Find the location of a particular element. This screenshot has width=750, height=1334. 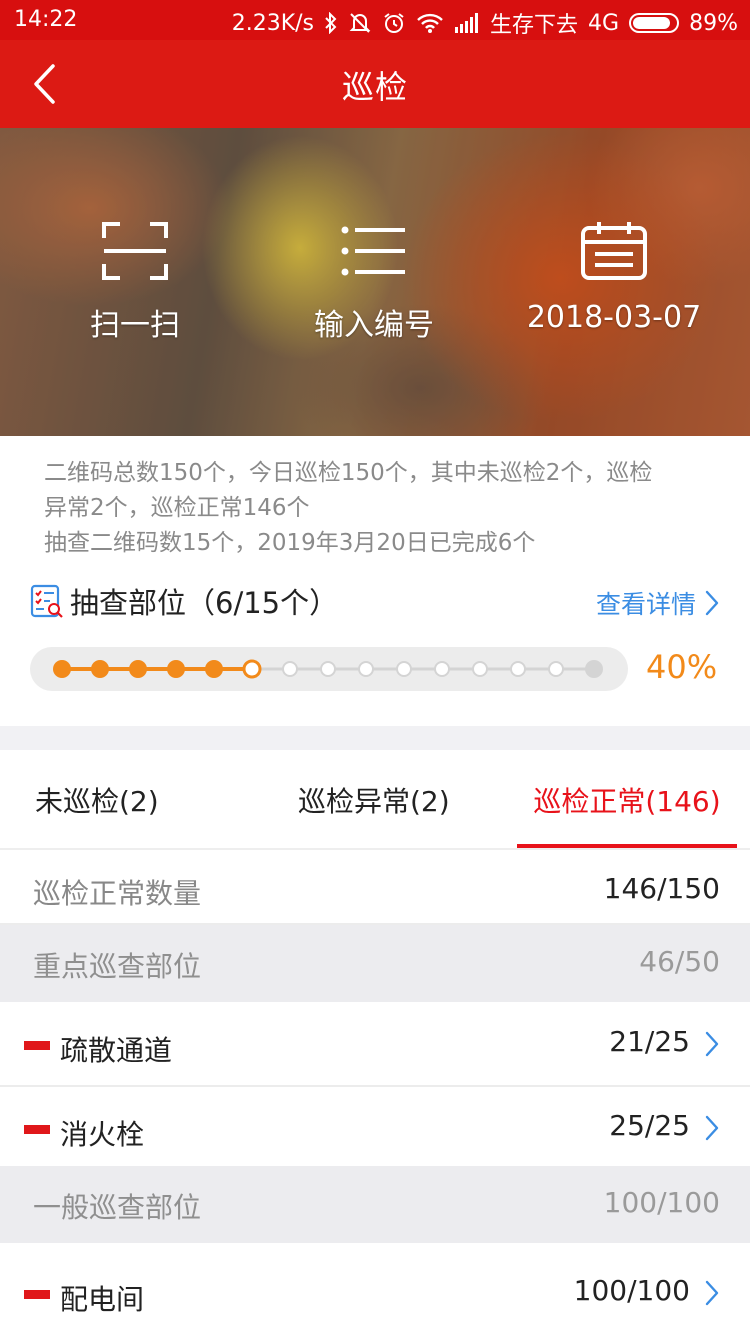

list-icon is located at coordinates (373, 251).